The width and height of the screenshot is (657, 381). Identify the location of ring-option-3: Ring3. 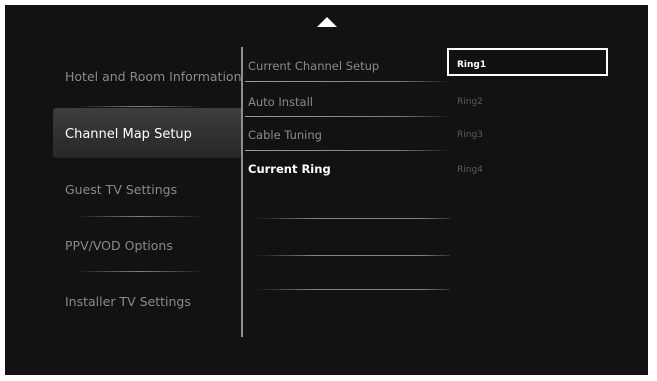
(470, 135).